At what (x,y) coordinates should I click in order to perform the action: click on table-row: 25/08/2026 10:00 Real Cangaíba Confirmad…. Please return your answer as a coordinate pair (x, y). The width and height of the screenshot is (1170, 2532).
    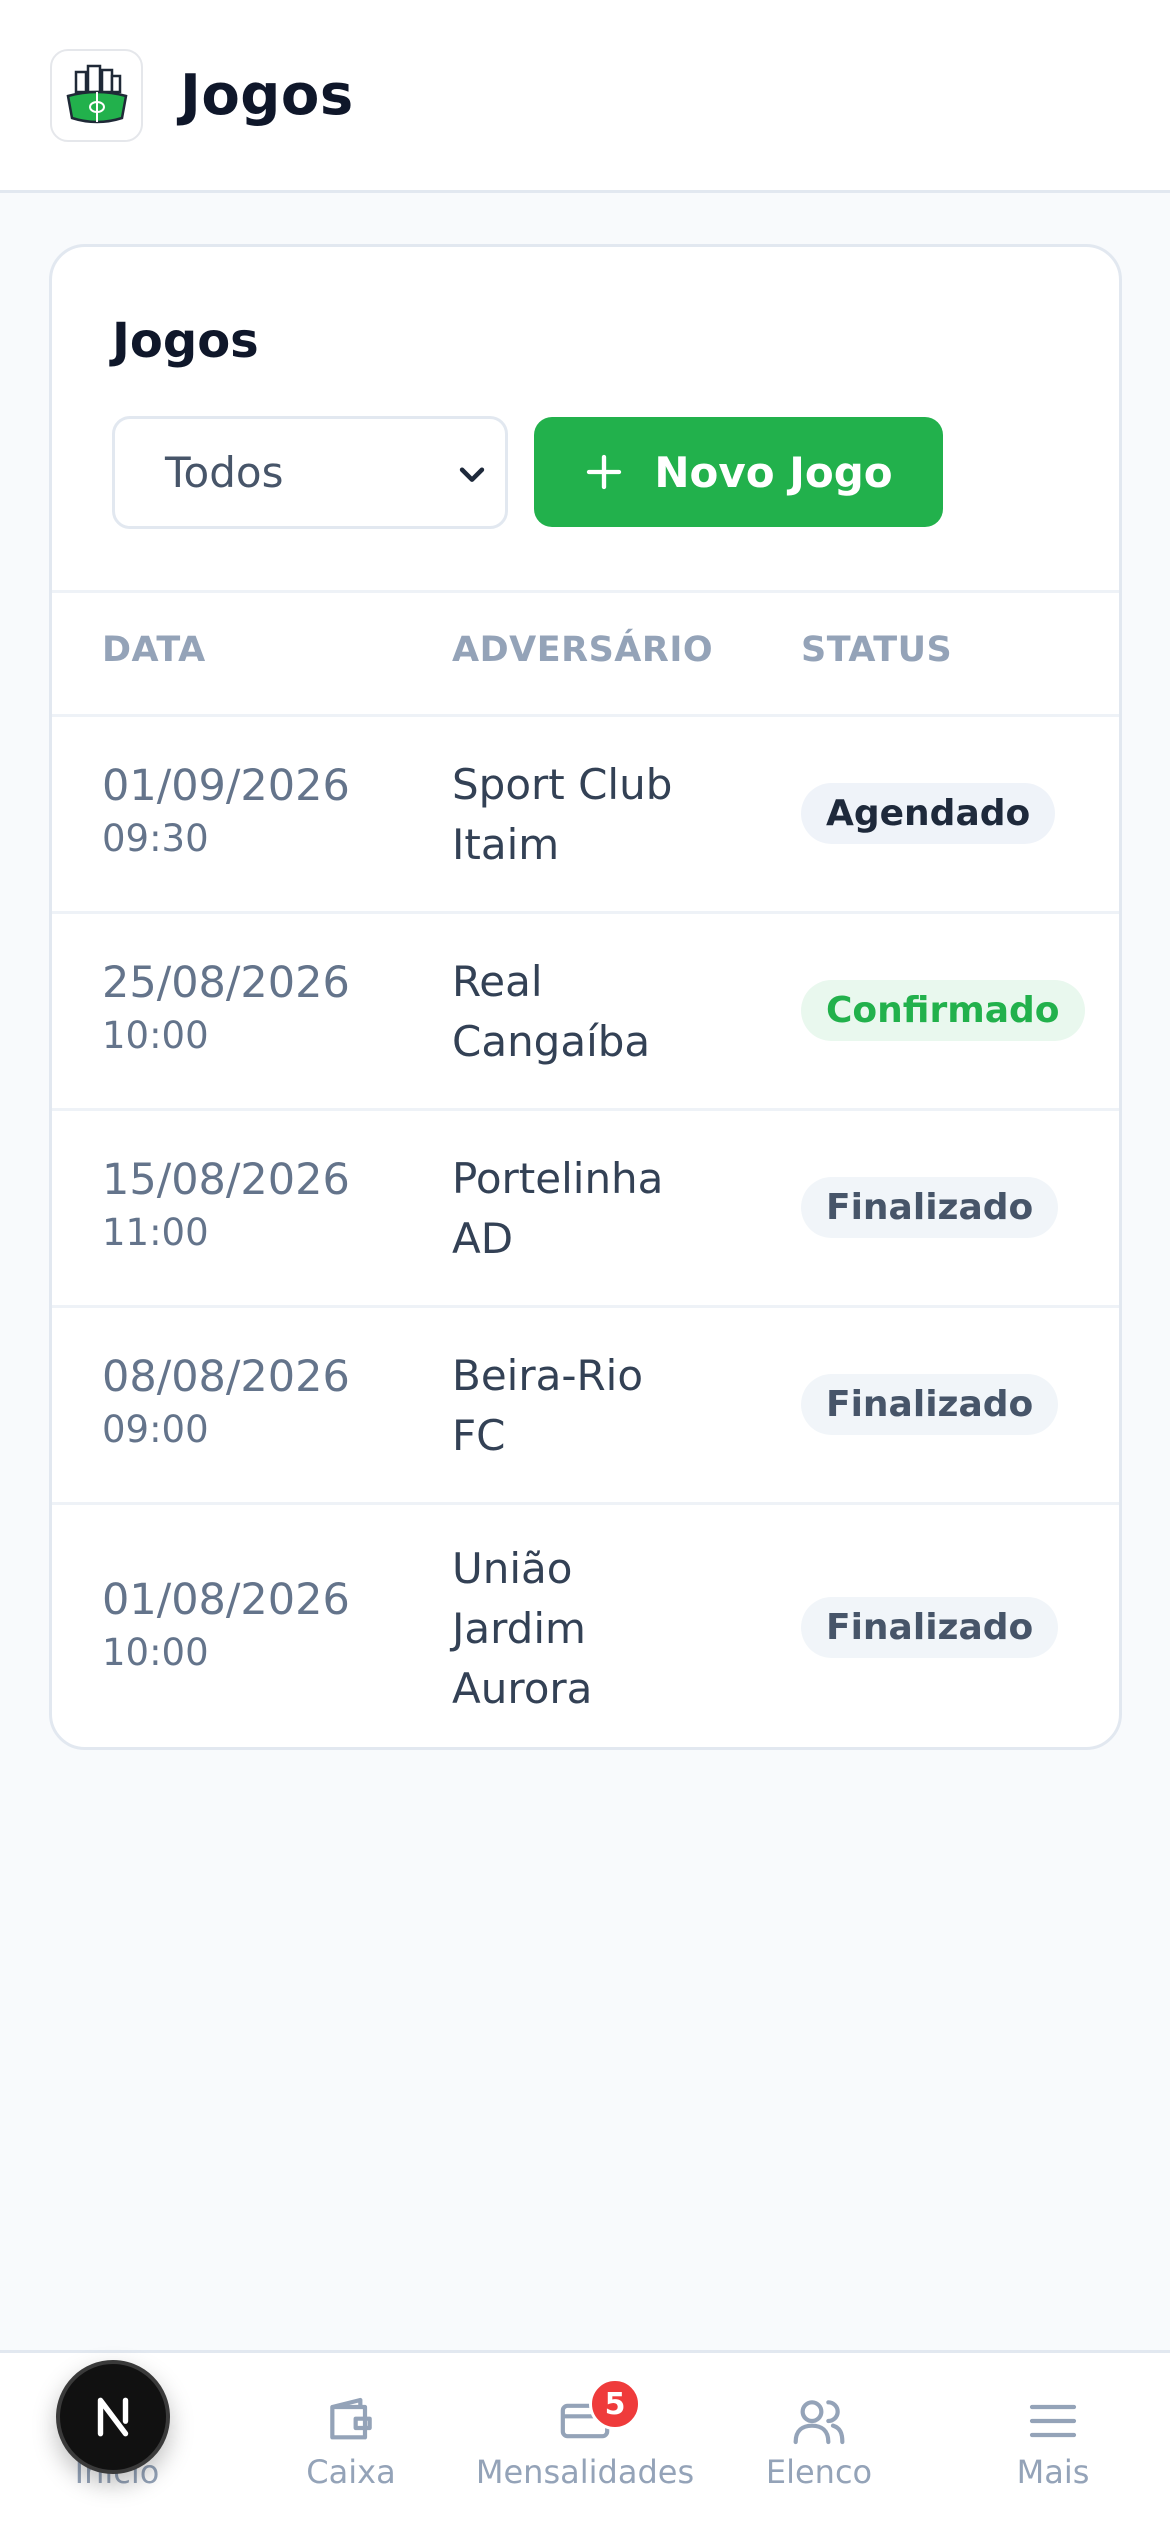
    Looking at the image, I should click on (585, 1011).